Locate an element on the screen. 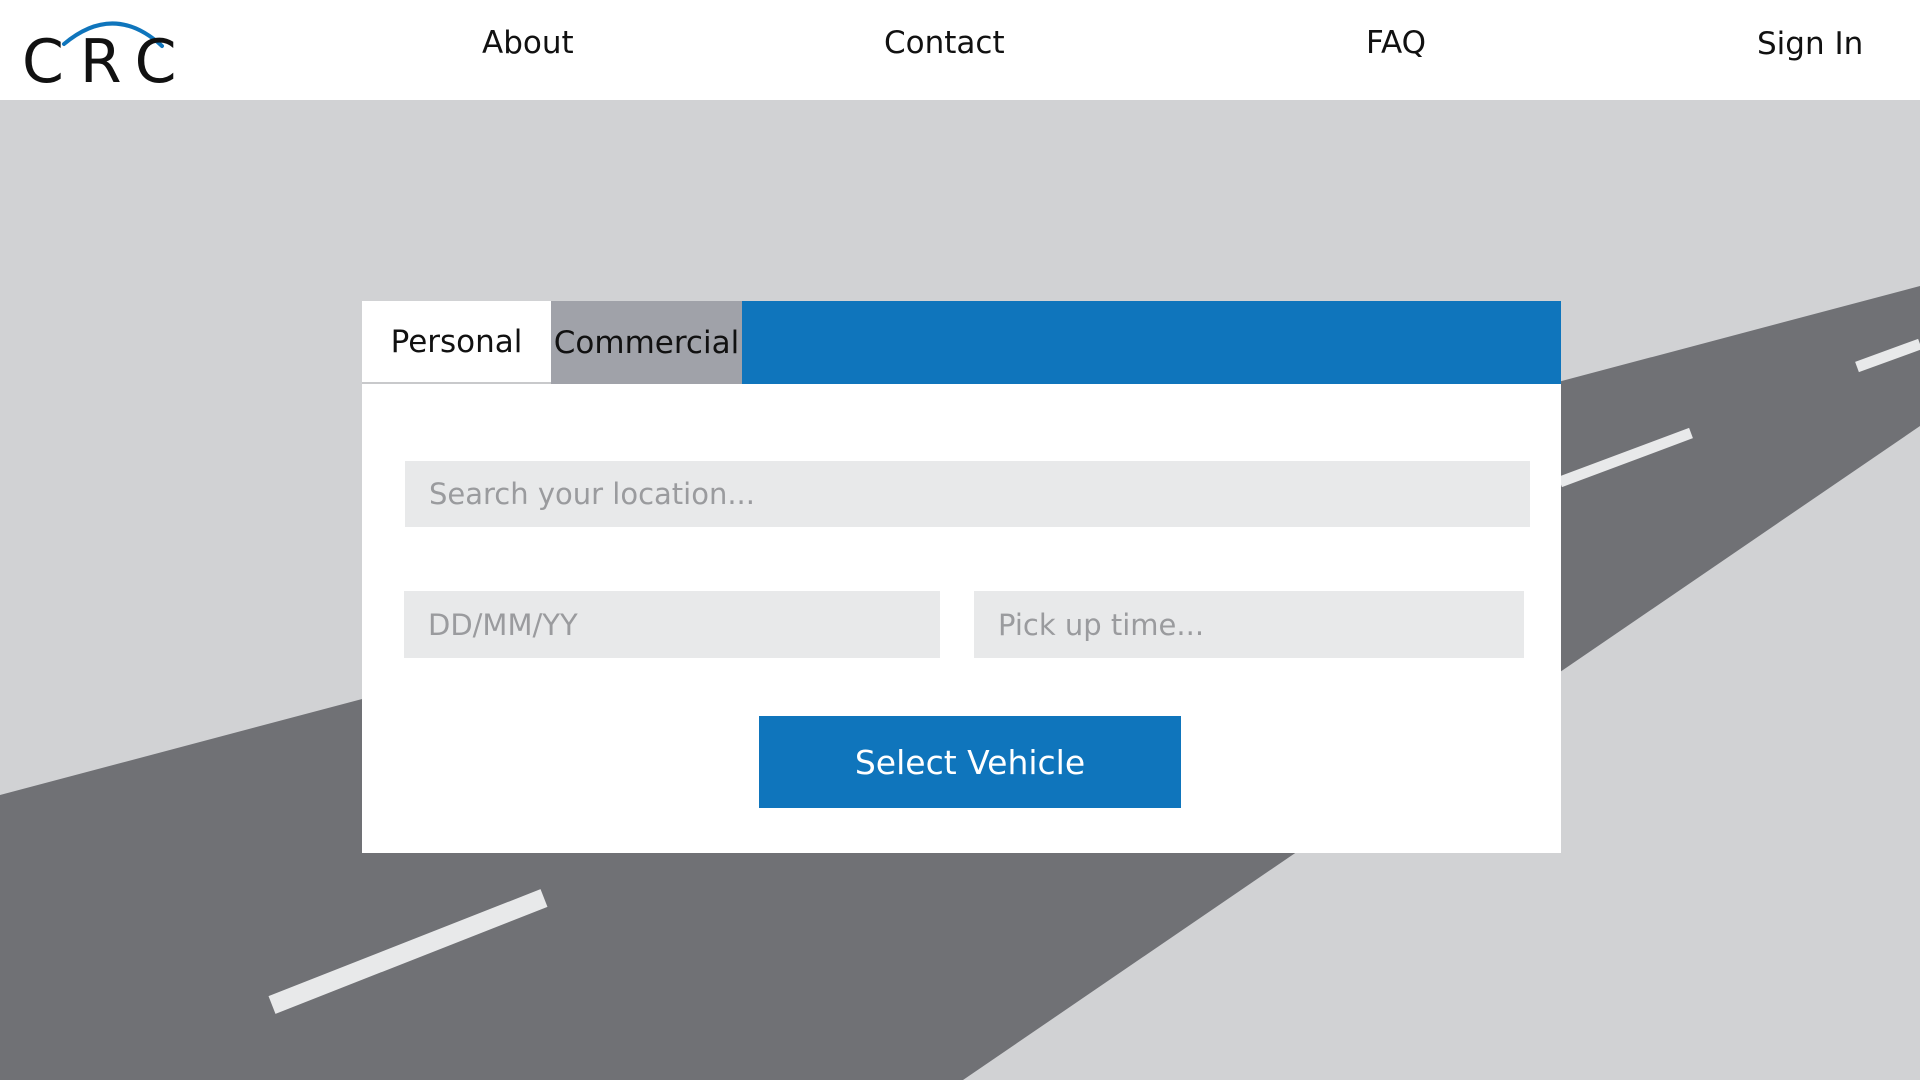  crc-logo-mark: CRC is located at coordinates (98, 55).